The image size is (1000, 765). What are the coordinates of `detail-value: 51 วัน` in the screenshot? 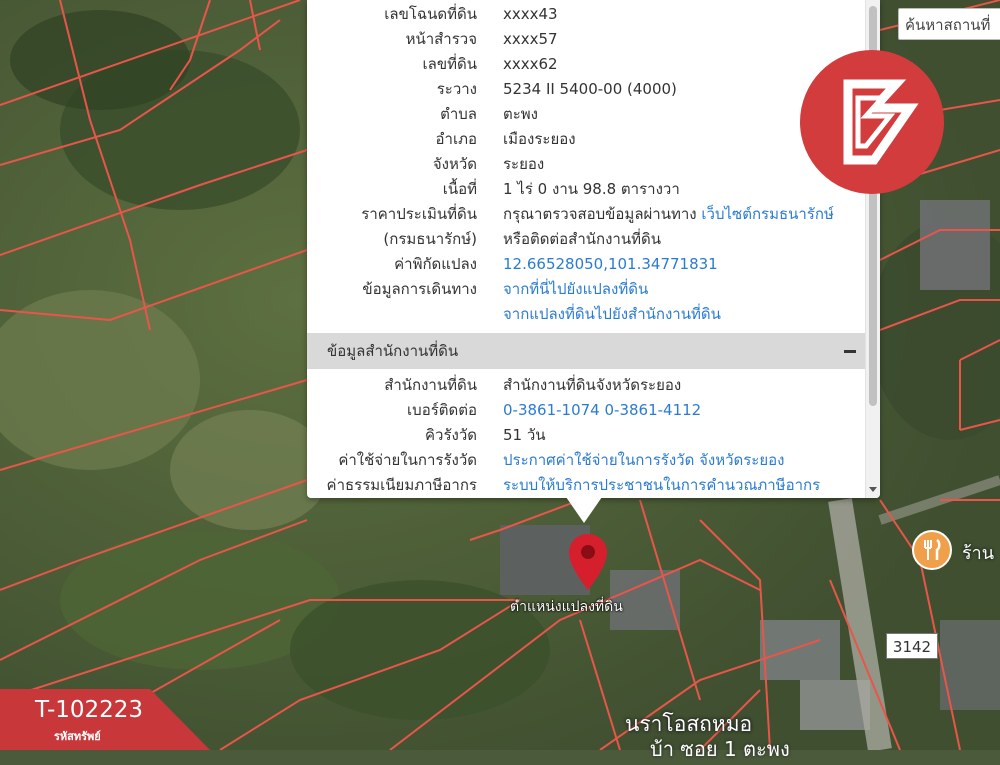 It's located at (524, 435).